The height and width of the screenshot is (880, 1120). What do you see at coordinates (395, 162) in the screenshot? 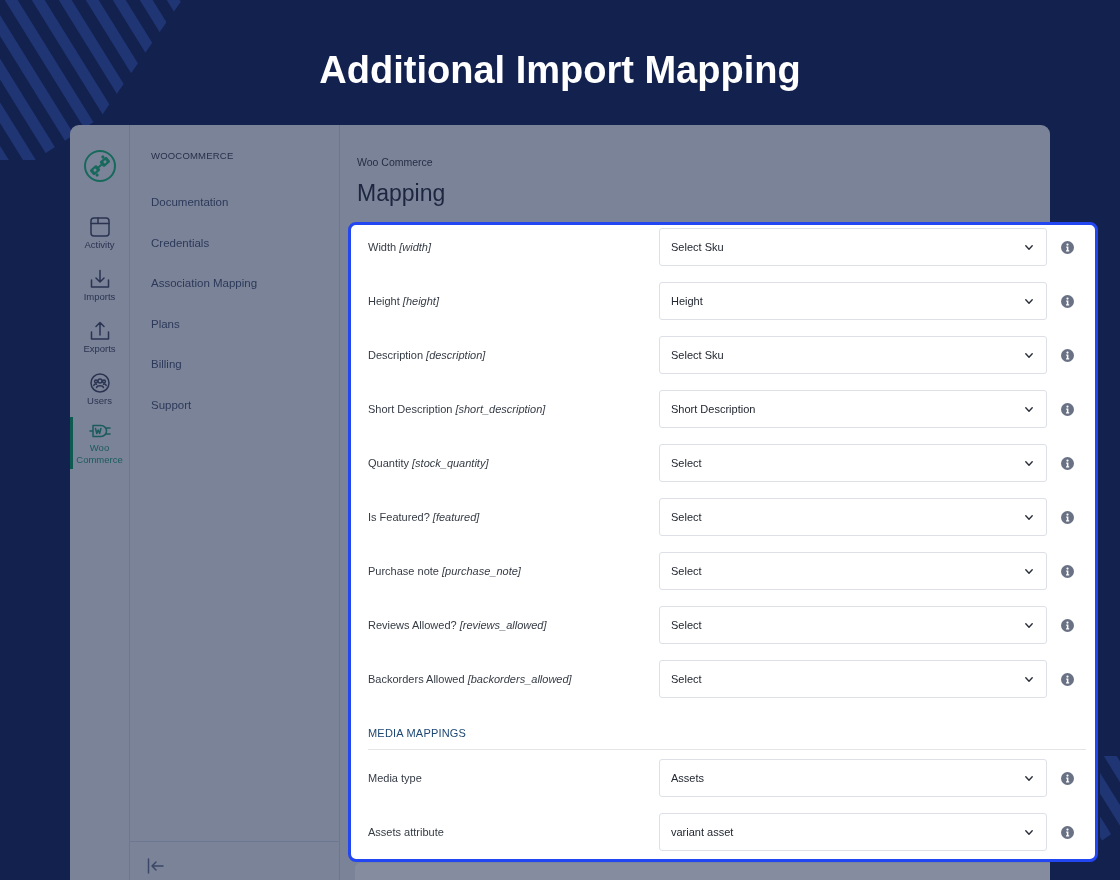
I see `breadcrumb: Woo Commerce` at bounding box center [395, 162].